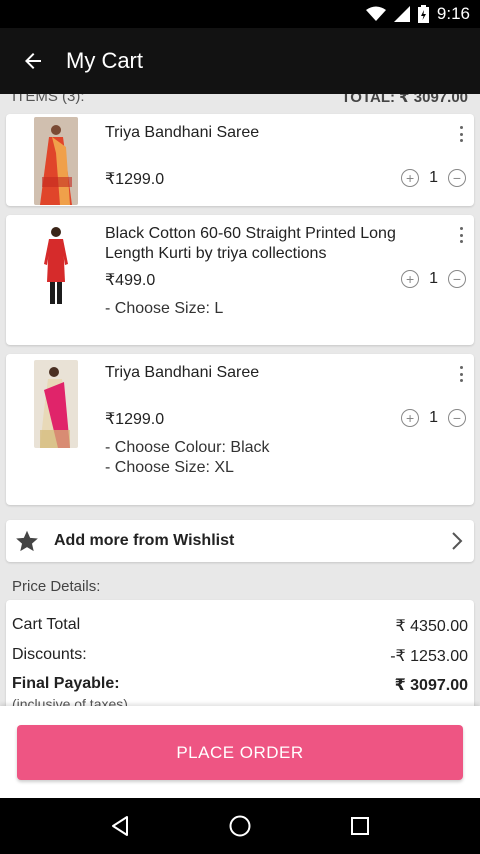 Image resolution: width=480 pixels, height=854 pixels. I want to click on item-option: - Choose Colour: Black, so click(187, 447).